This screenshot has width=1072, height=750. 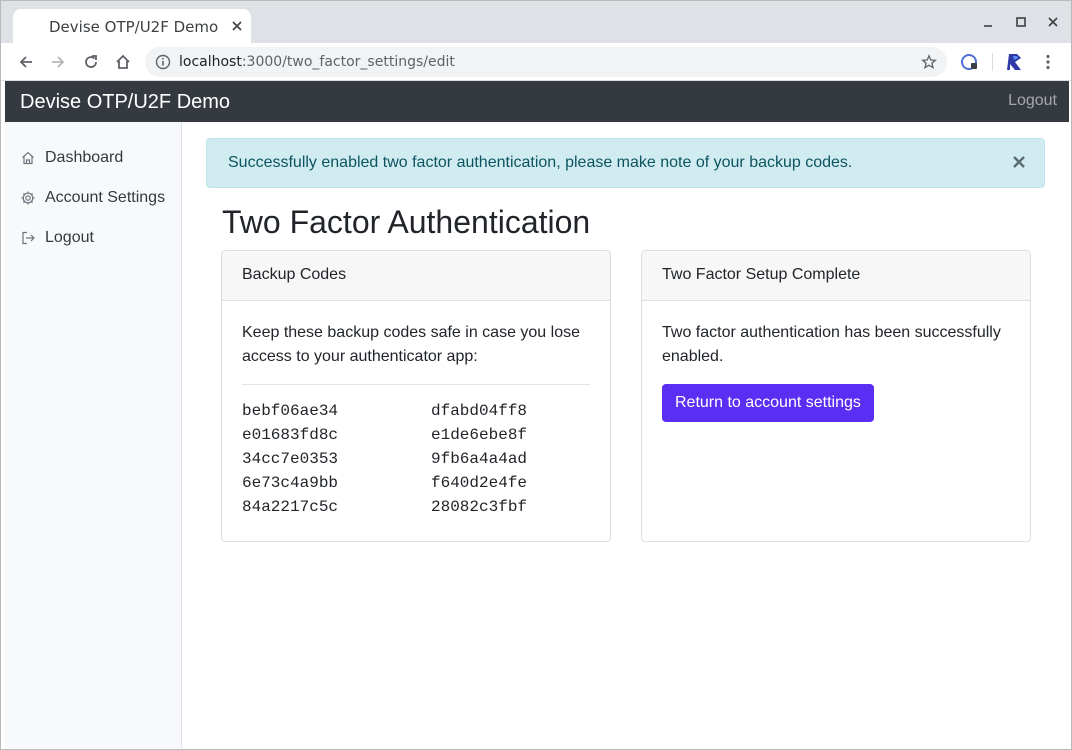 I want to click on menu-kebab-icon, so click(x=1048, y=62).